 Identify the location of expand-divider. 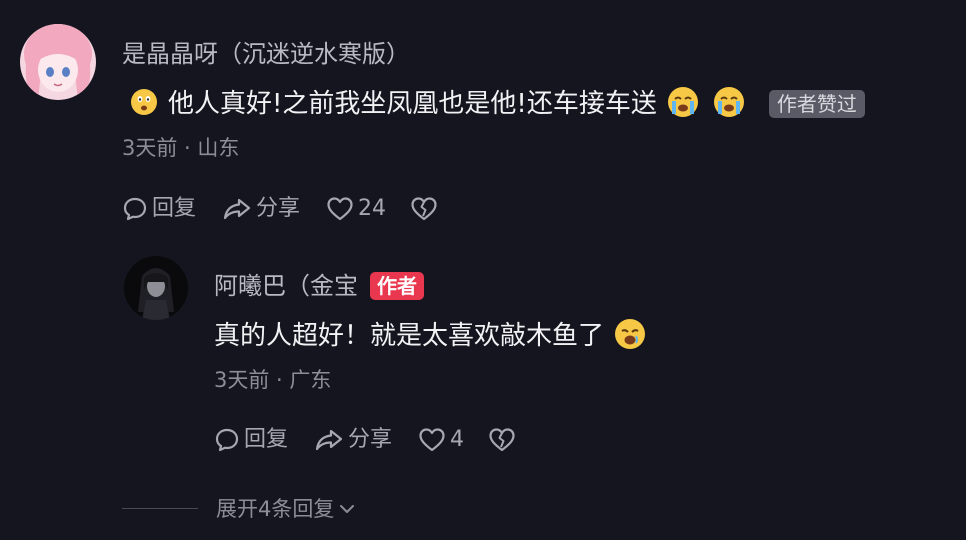
(160, 508).